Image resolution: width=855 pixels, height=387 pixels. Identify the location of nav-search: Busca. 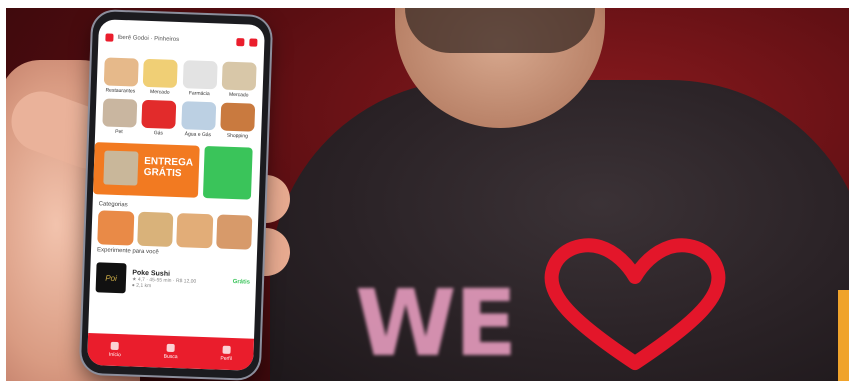
(170, 352).